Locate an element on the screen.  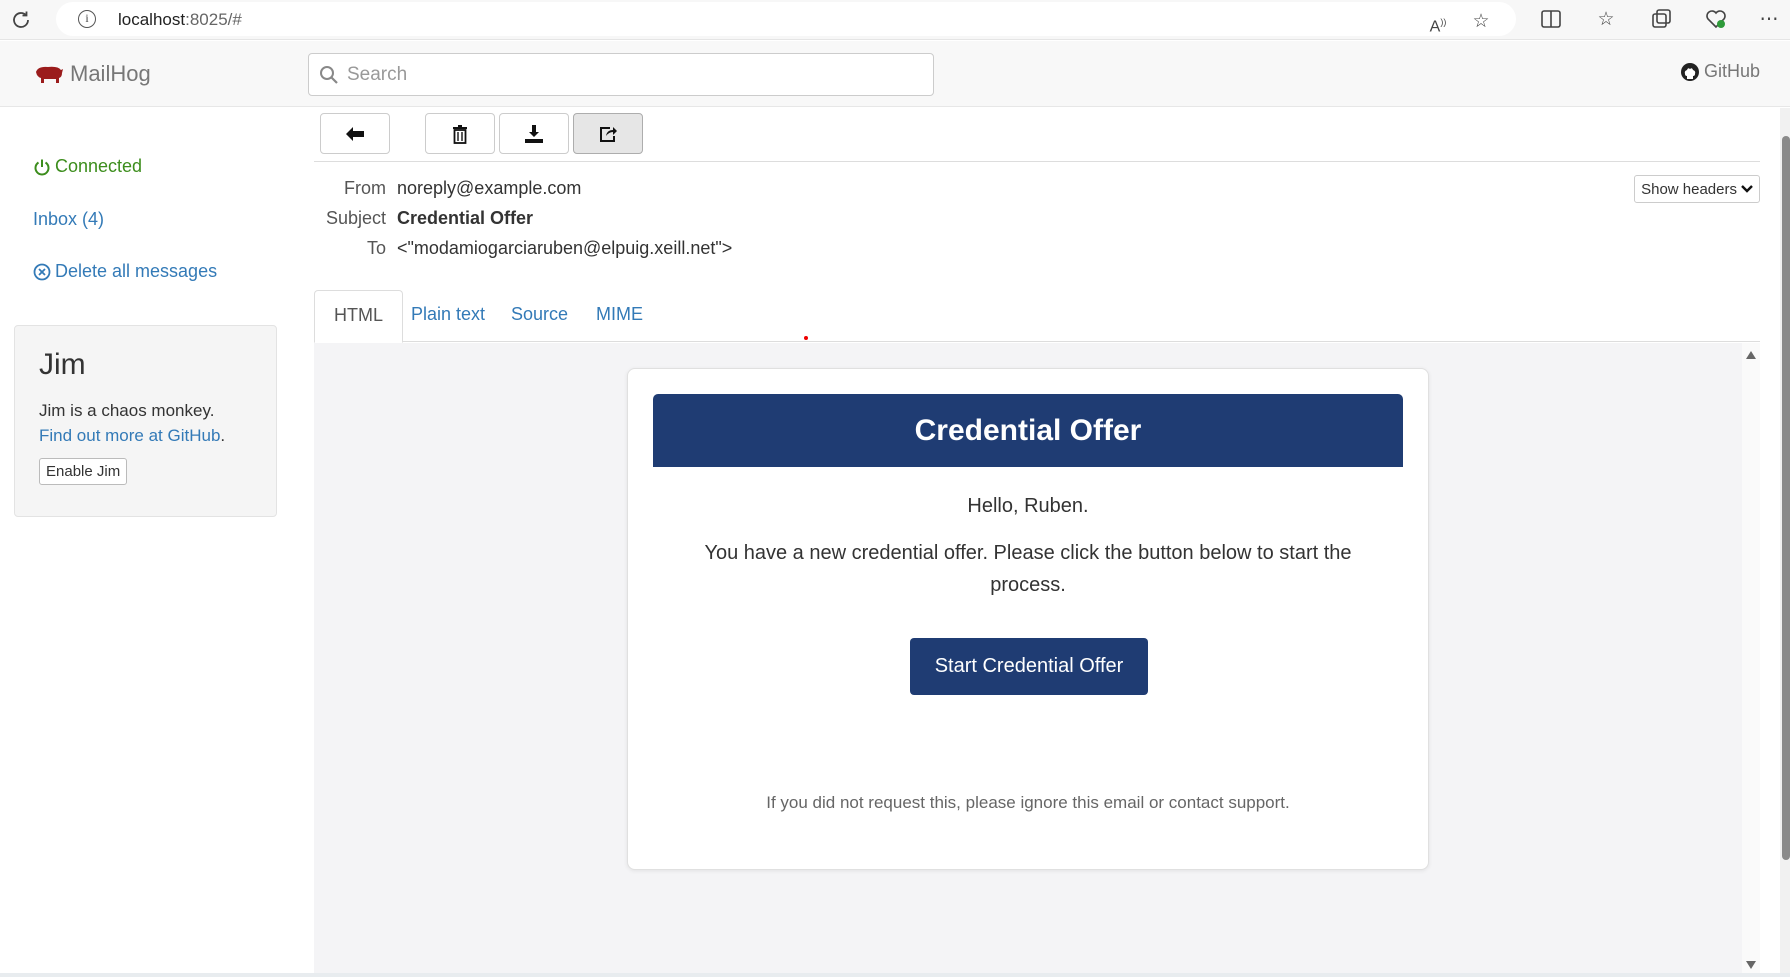
email-header-title: Credential Offer is located at coordinates (1028, 430).